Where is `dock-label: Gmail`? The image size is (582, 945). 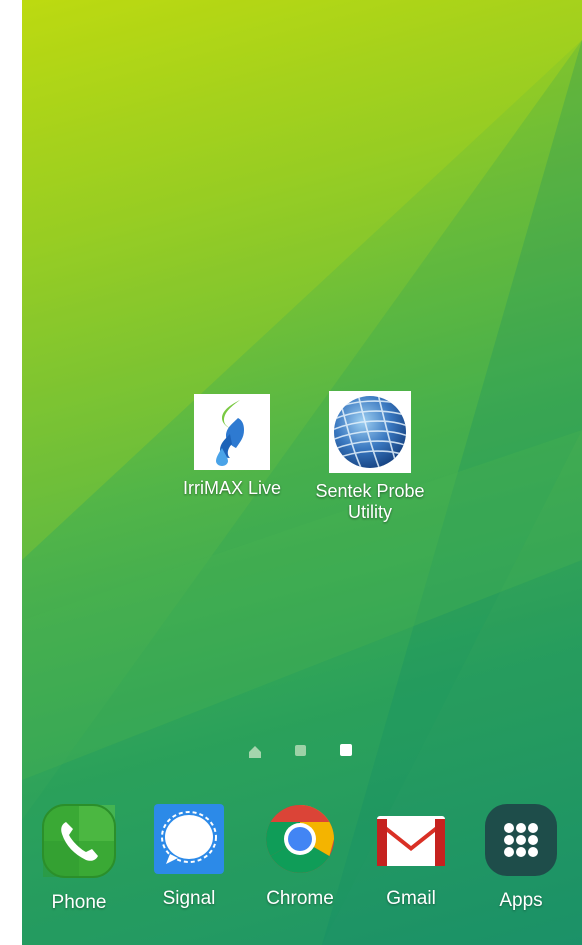
dock-label: Gmail is located at coordinates (411, 898).